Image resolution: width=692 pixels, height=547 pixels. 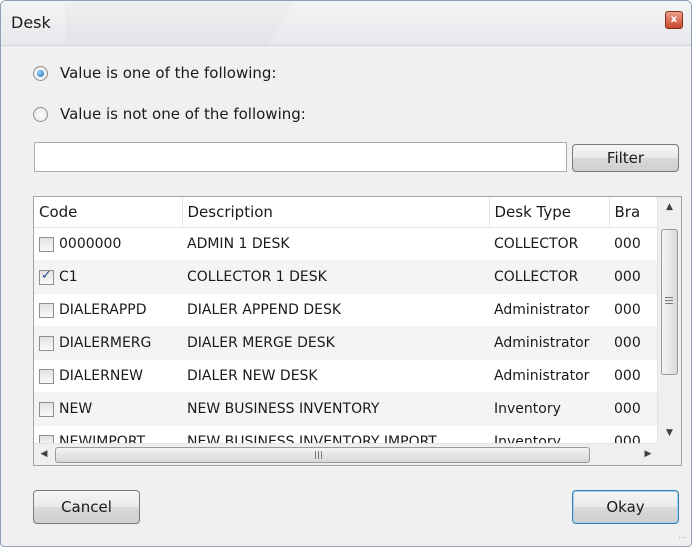 I want to click on desk-type-cell: Inventory, so click(x=549, y=409).